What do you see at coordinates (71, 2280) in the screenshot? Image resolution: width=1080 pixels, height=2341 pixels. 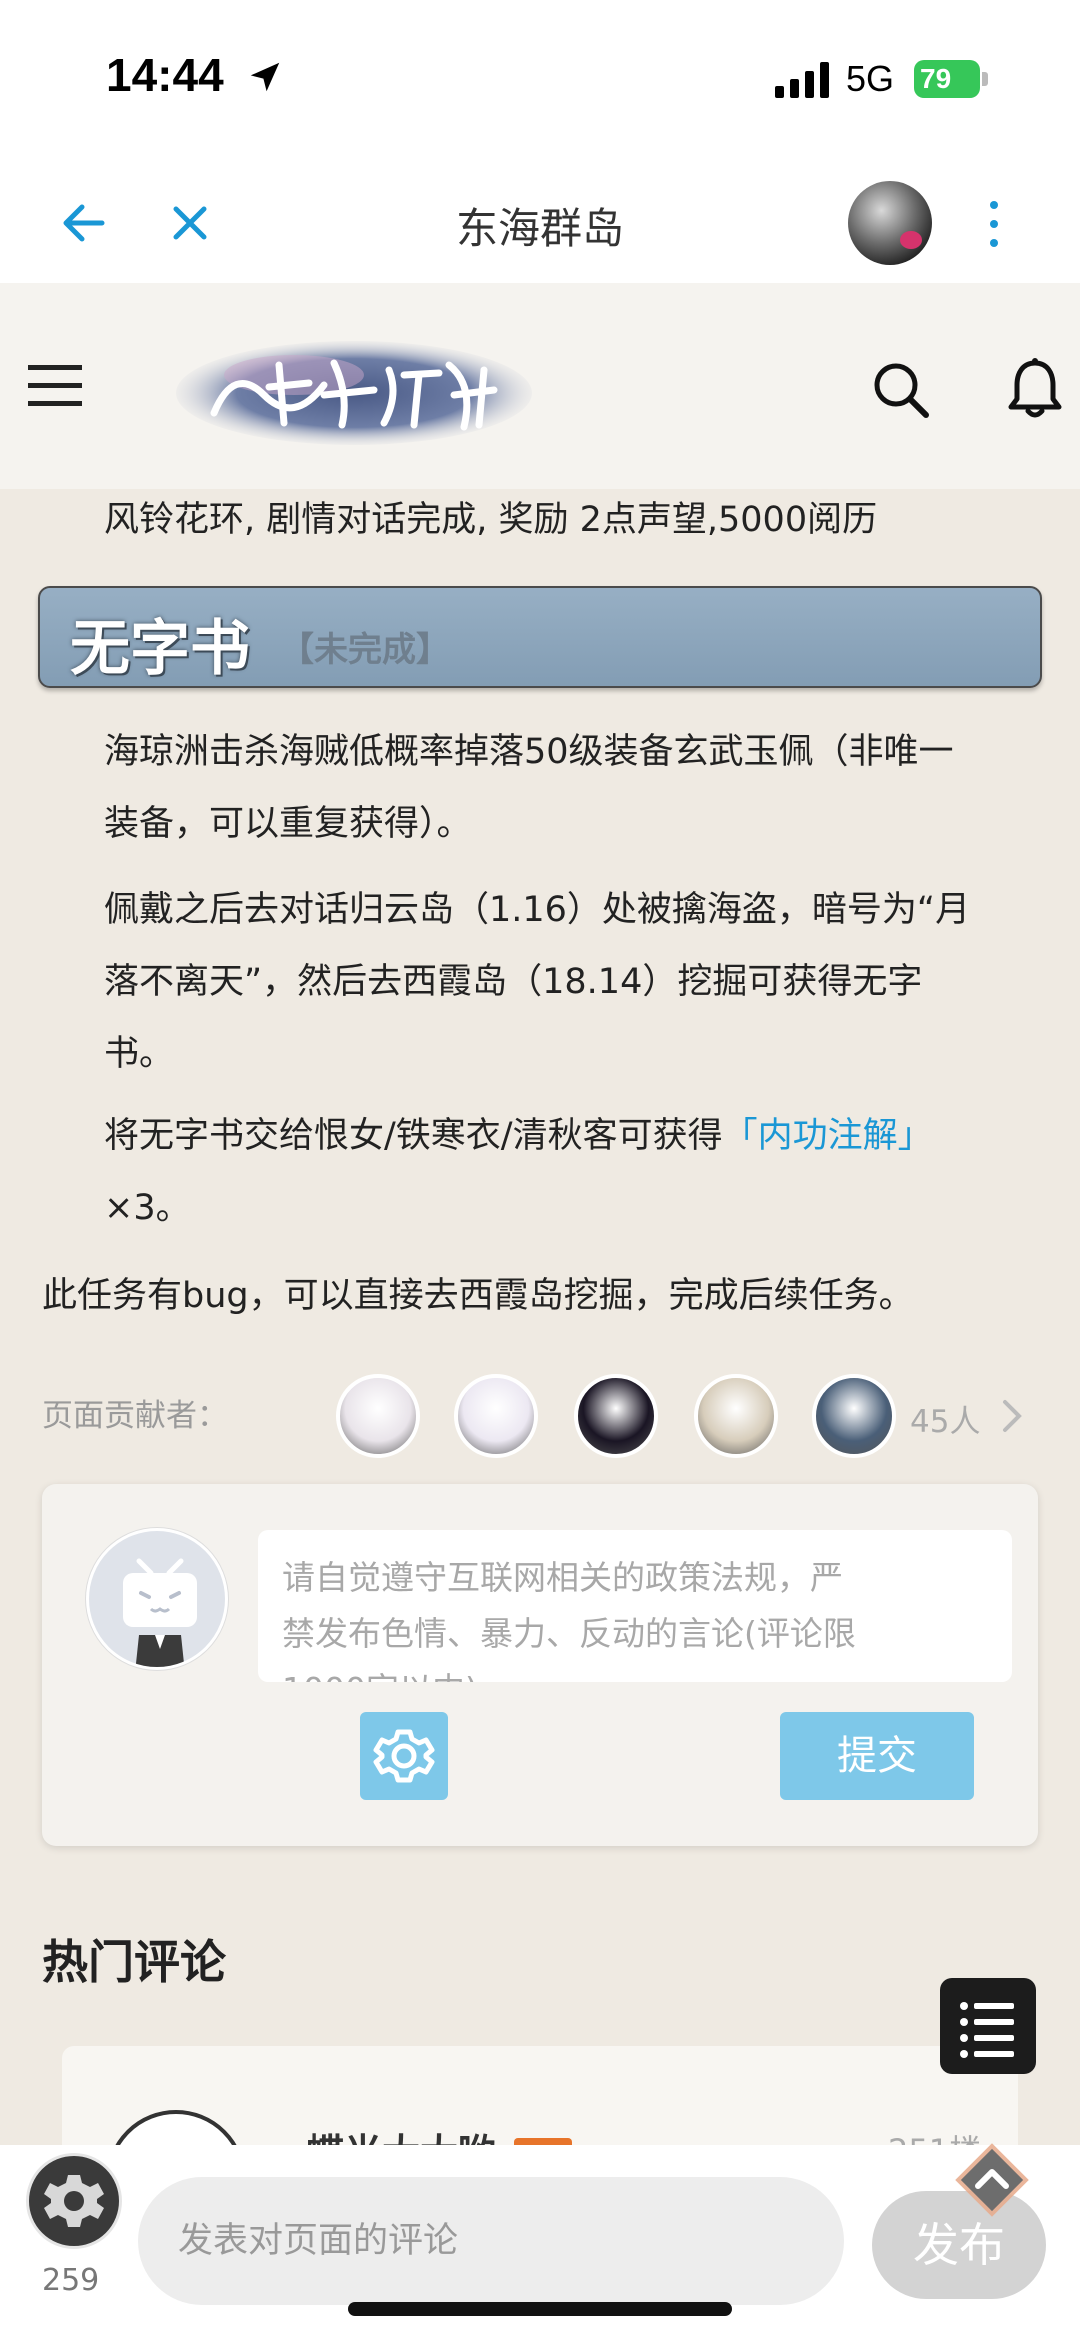 I see `comment-count: 259` at bounding box center [71, 2280].